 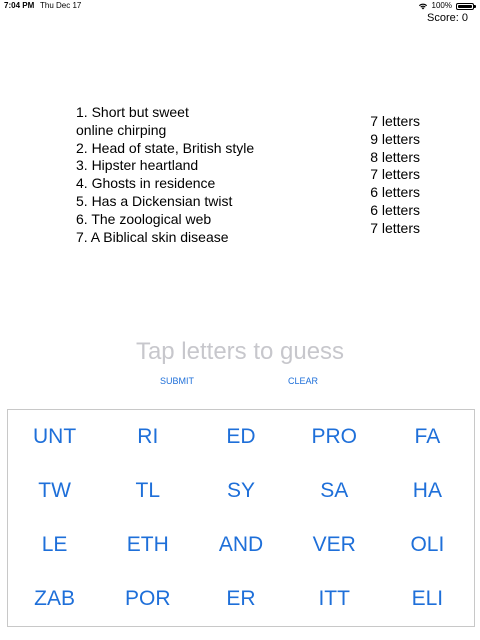 I want to click on letter-tile: RI, so click(x=147, y=437).